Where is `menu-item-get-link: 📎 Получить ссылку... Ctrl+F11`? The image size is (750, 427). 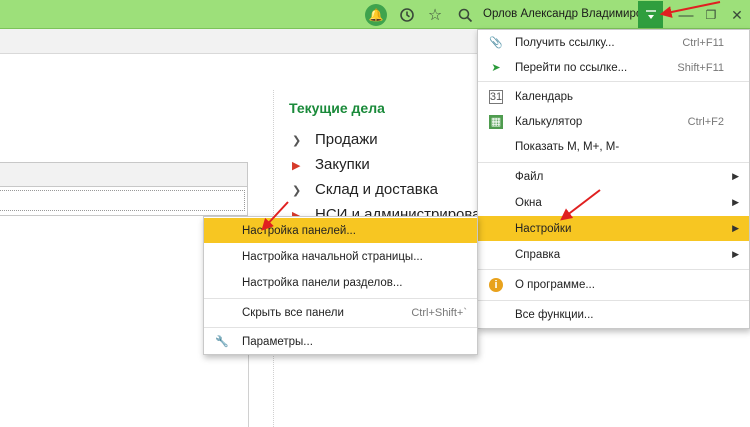 menu-item-get-link: 📎 Получить ссылку... Ctrl+F11 is located at coordinates (613, 42).